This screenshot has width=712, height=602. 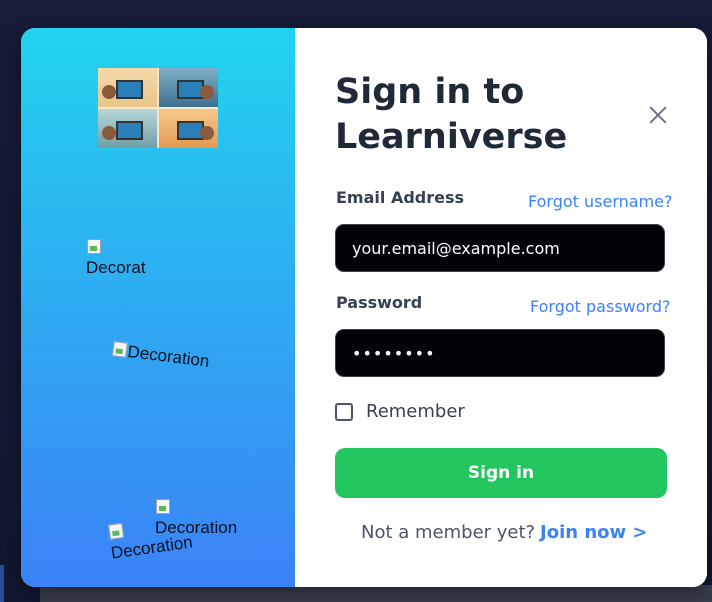 I want to click on email-field, so click(x=500, y=248).